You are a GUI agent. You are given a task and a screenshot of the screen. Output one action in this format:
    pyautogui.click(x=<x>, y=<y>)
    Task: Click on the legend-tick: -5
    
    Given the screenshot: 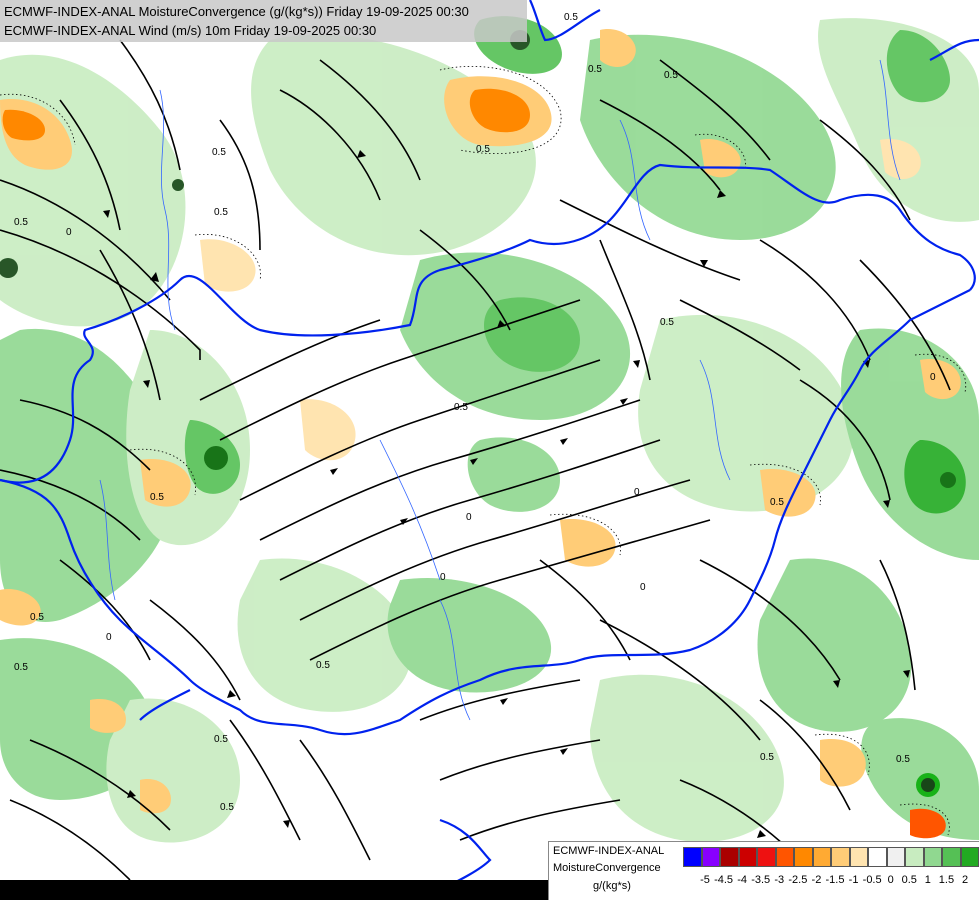 What is the action you would take?
    pyautogui.click(x=705, y=880)
    